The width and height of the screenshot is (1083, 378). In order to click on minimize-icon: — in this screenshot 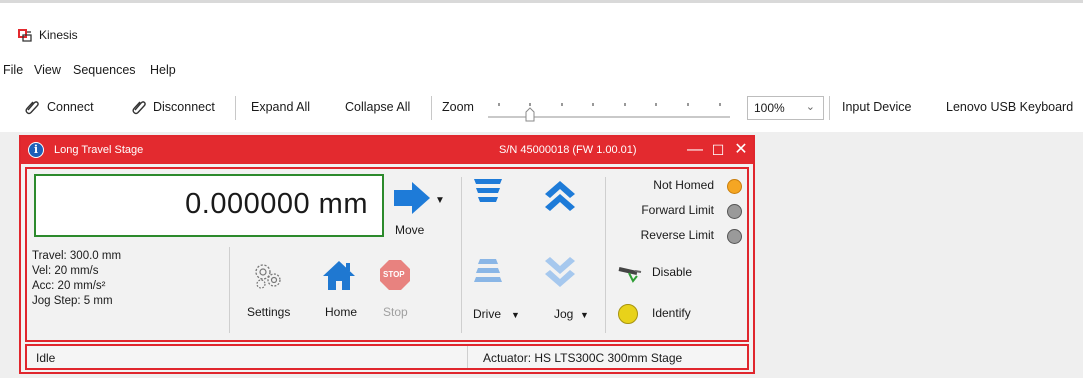, I will do `click(695, 150)`.